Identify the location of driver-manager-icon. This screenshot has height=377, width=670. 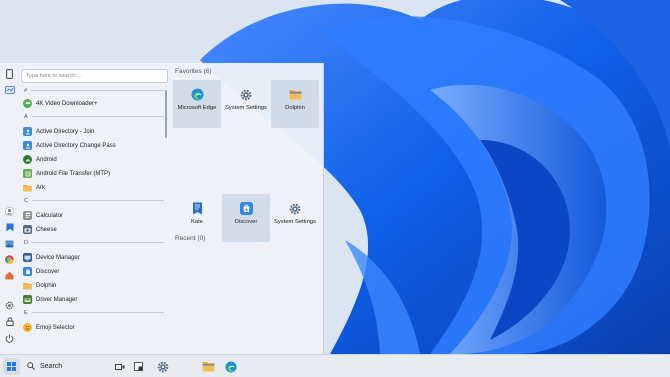
(27, 299).